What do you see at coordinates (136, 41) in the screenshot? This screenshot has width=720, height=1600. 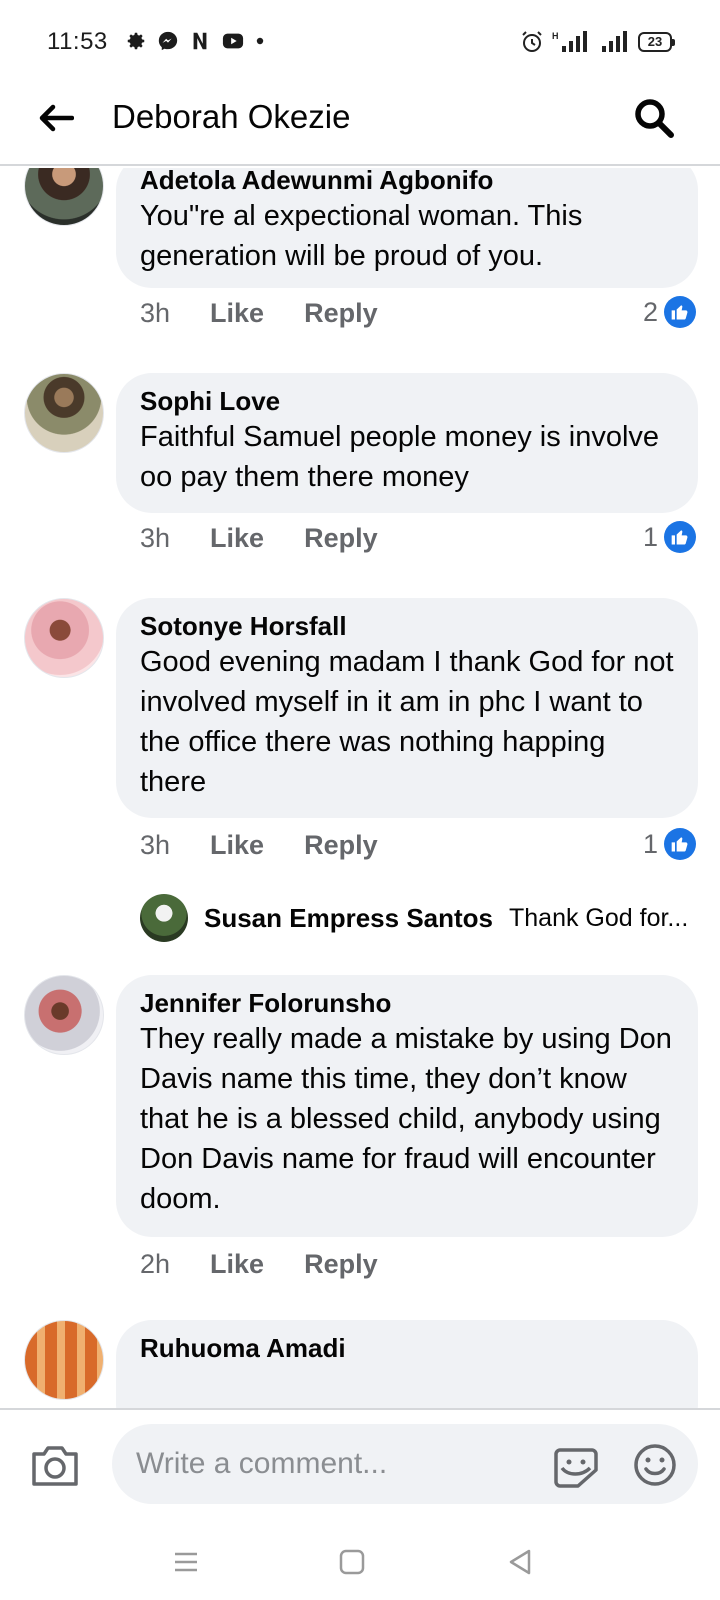 I see `settings-icon` at bounding box center [136, 41].